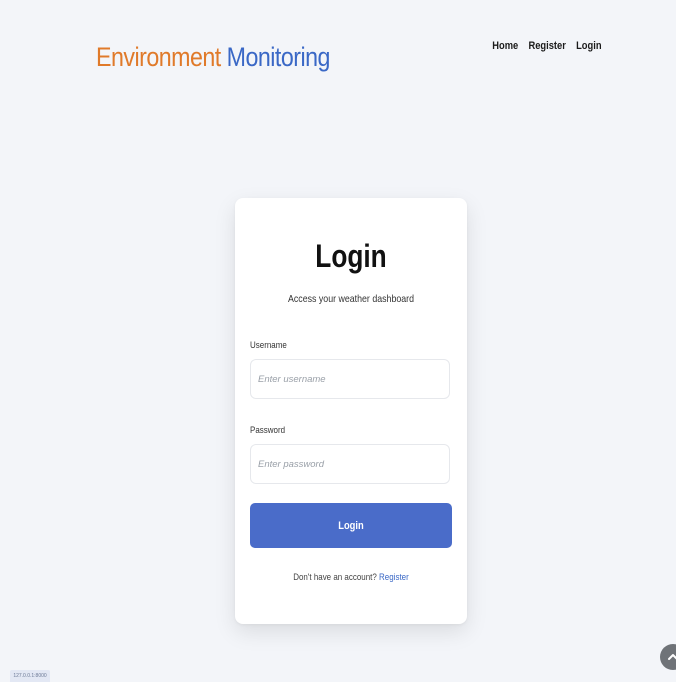 The height and width of the screenshot is (682, 676). What do you see at coordinates (394, 577) in the screenshot?
I see `register-link: Register` at bounding box center [394, 577].